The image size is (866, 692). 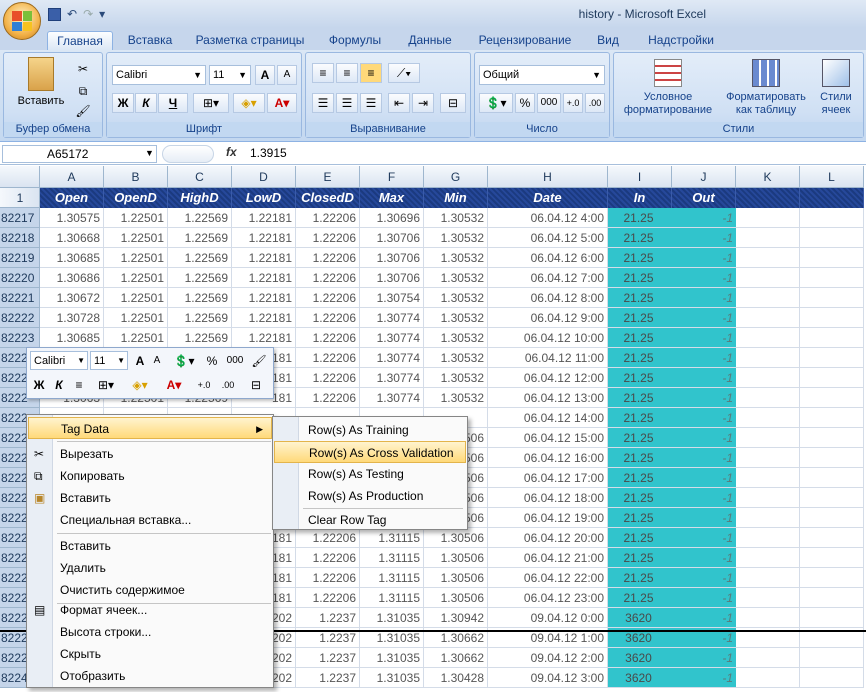 What do you see at coordinates (264, 298) in the screenshot?
I see `cell: 1.22181` at bounding box center [264, 298].